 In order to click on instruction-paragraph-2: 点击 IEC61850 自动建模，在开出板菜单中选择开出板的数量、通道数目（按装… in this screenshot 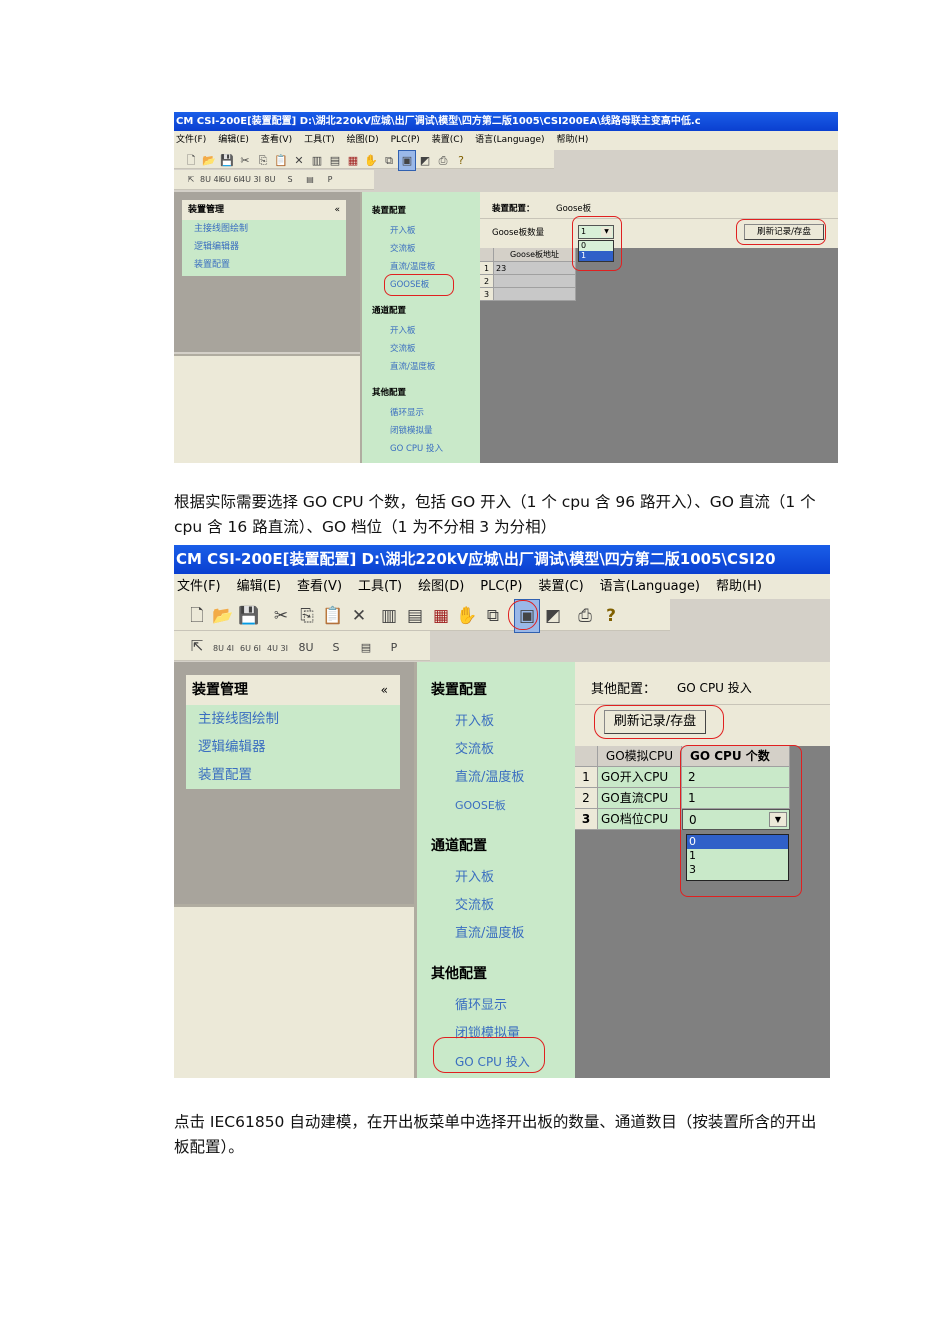, I will do `click(495, 1134)`.